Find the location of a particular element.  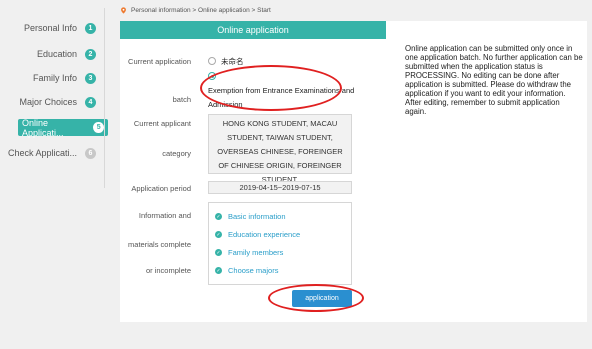

step-number: 6 is located at coordinates (90, 153).